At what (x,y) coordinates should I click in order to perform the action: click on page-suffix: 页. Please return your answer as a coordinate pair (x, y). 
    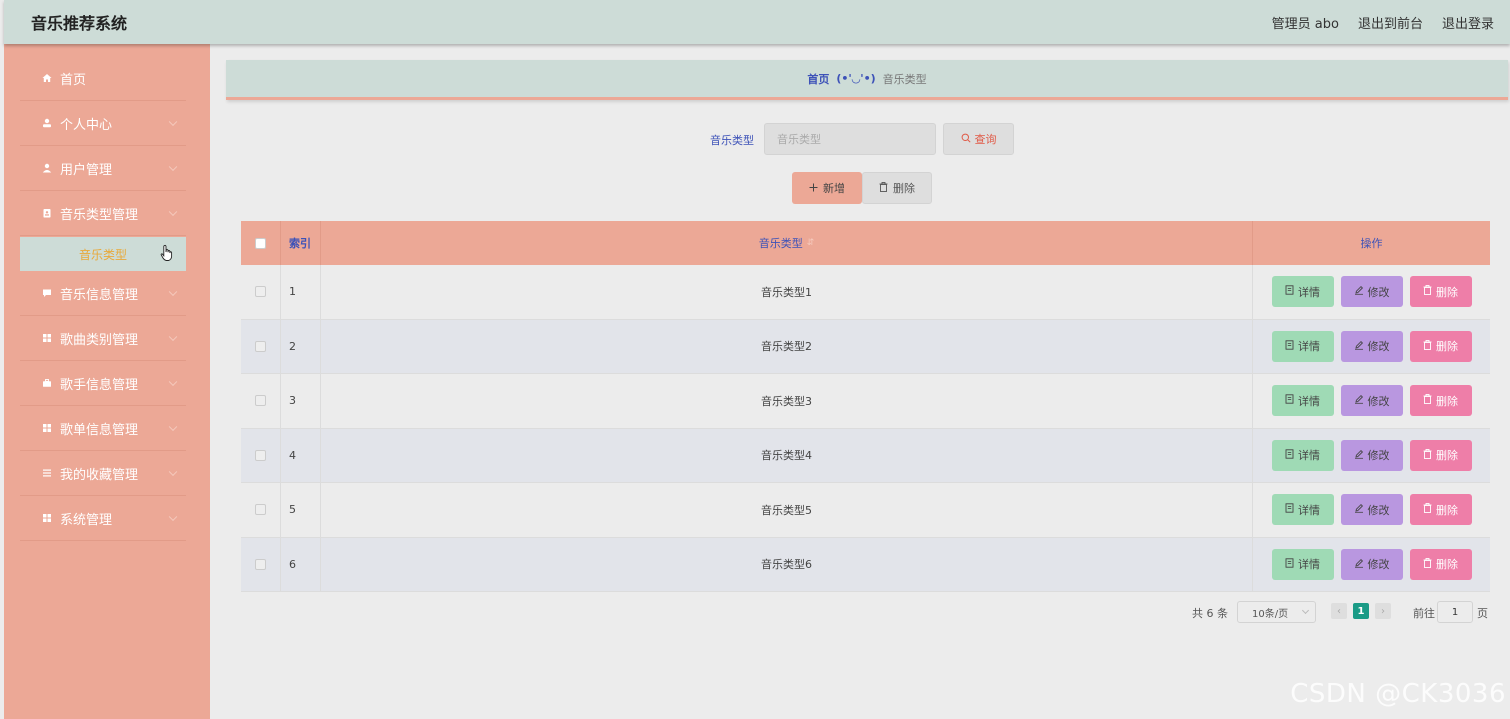
    Looking at the image, I should click on (1482, 613).